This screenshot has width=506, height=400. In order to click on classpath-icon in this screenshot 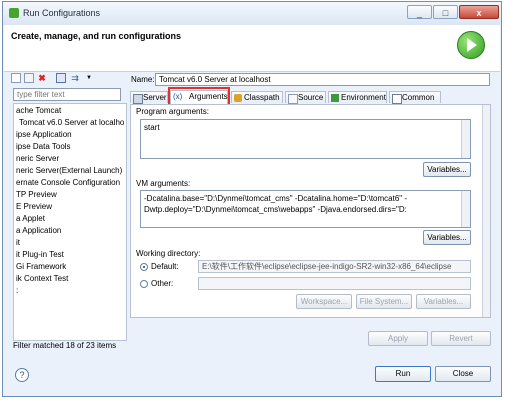, I will do `click(238, 98)`.